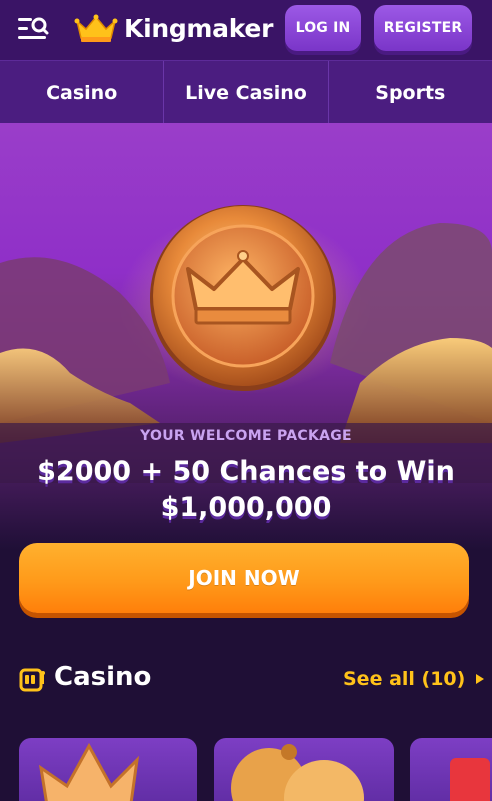  I want to click on logo-text: Kingmaker, so click(199, 28).